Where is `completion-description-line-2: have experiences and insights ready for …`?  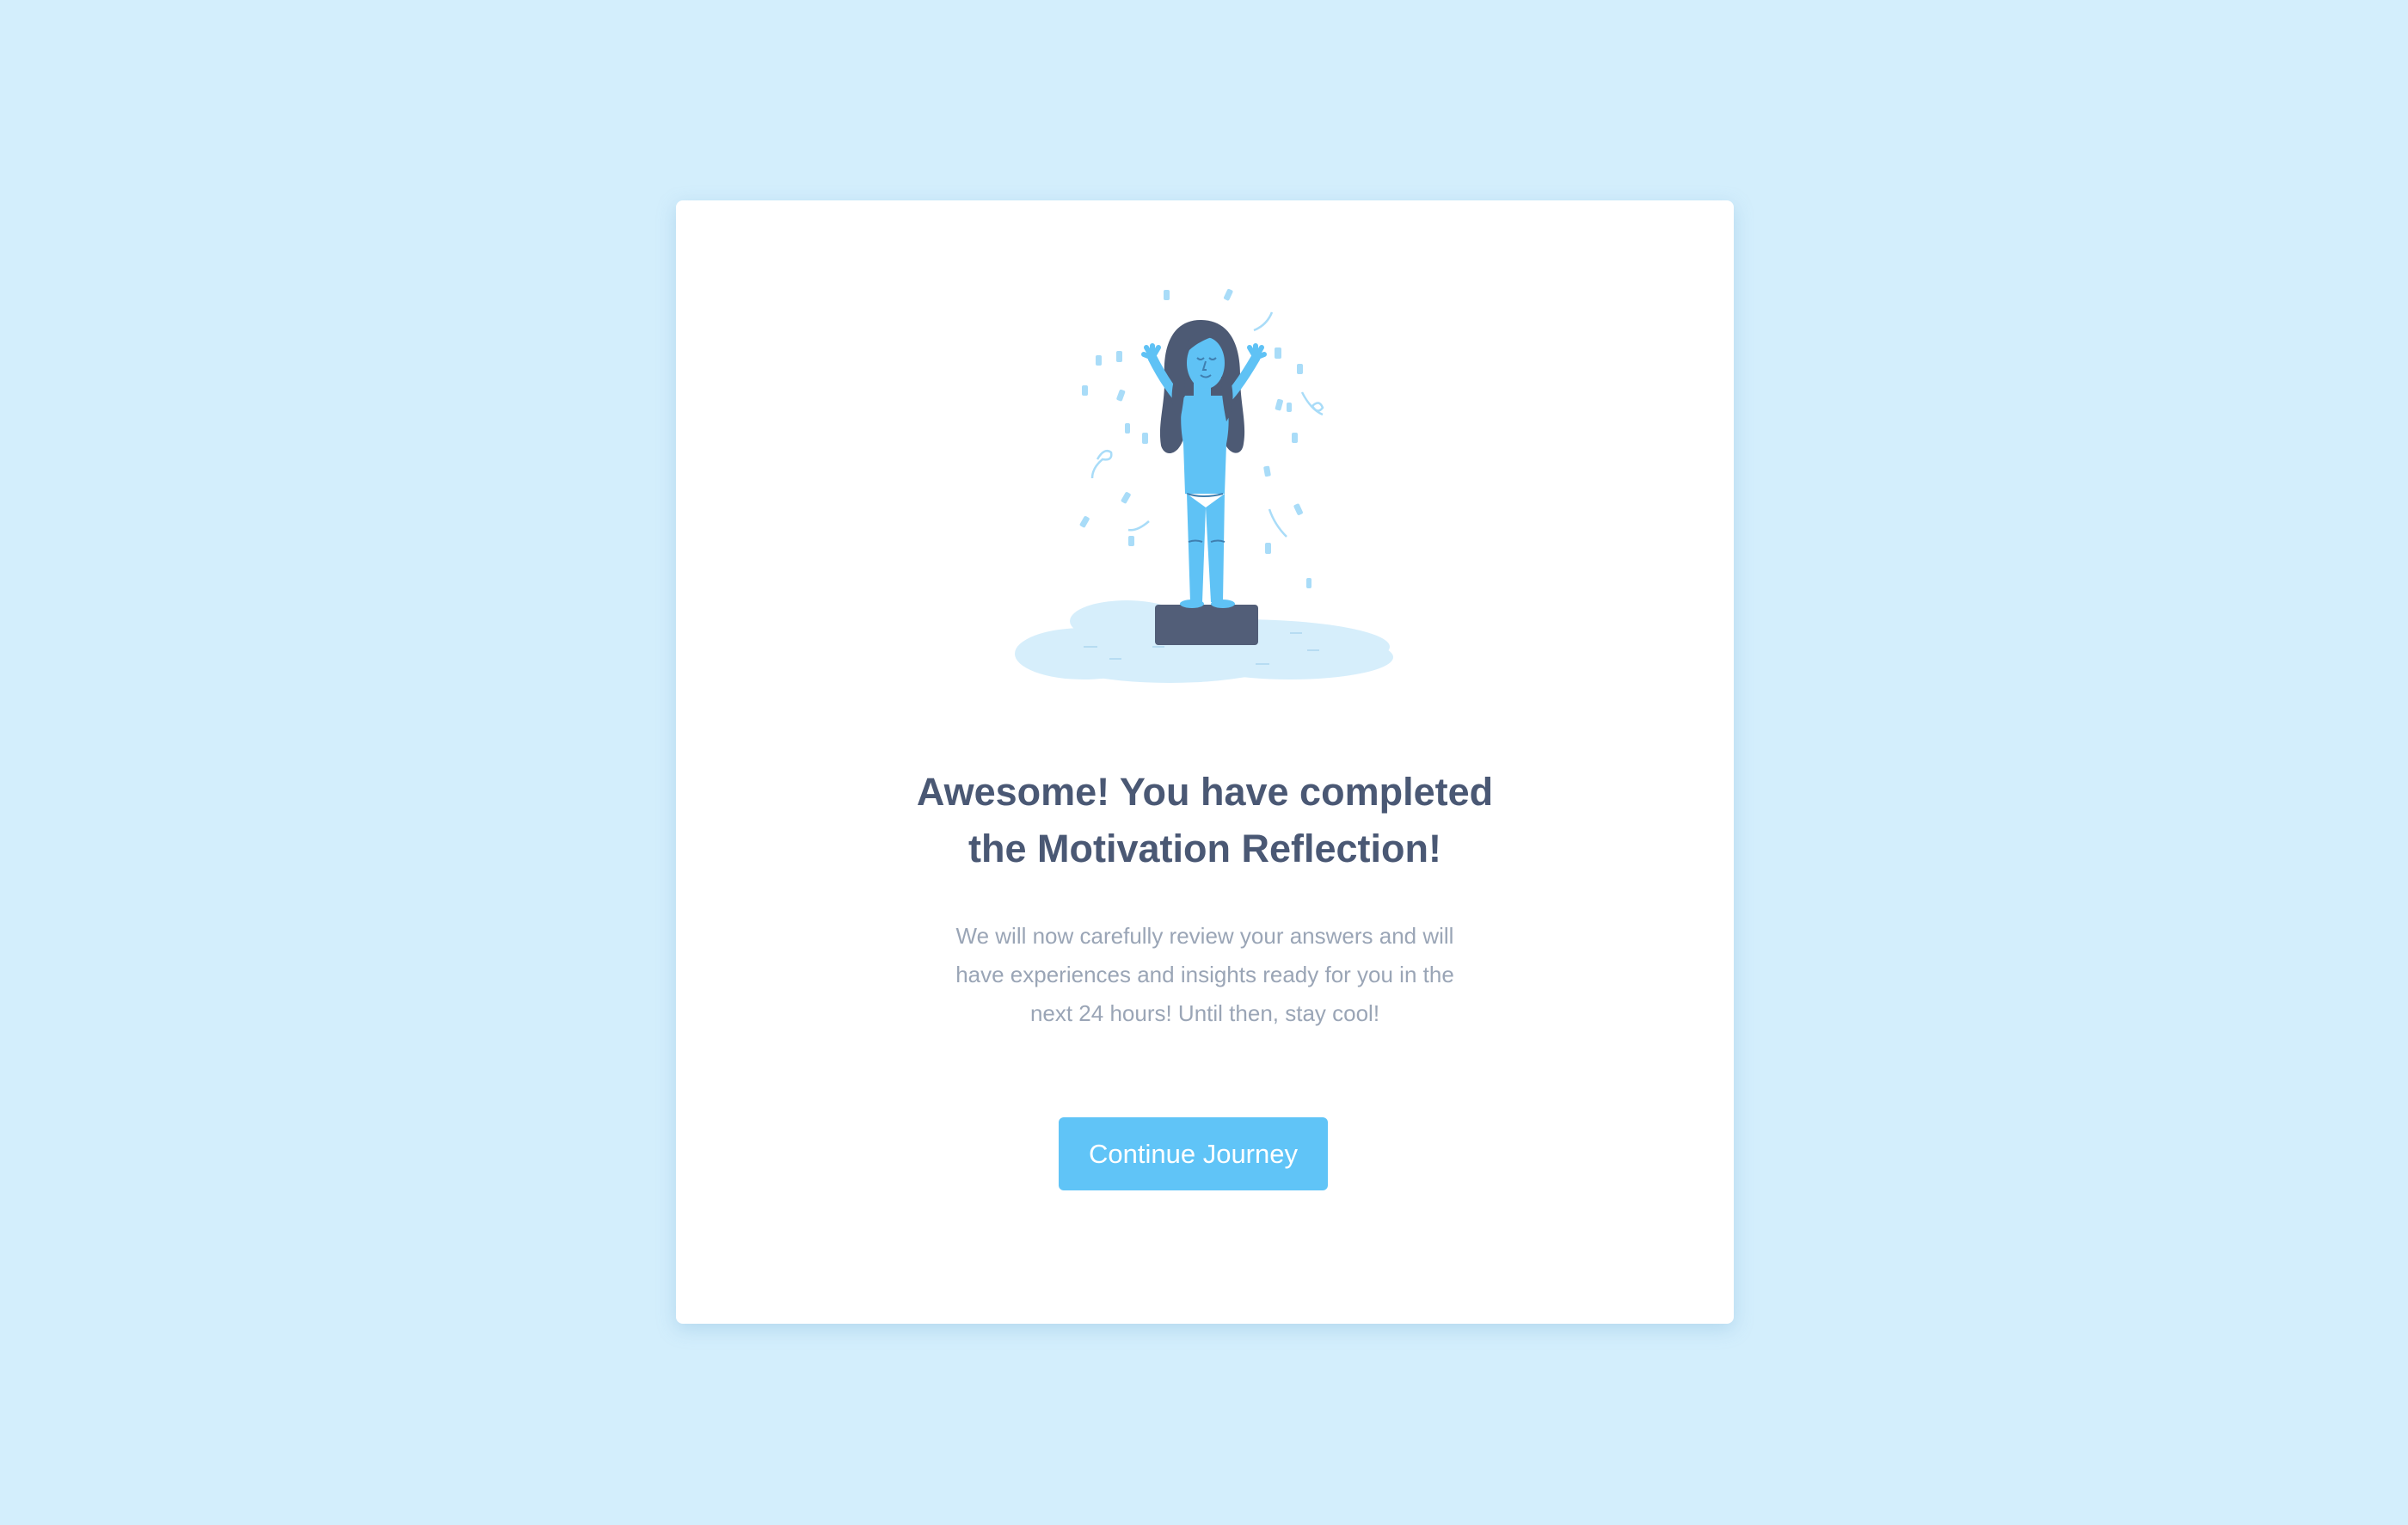
completion-description-line-2: have experiences and insights ready for … is located at coordinates (1204, 974).